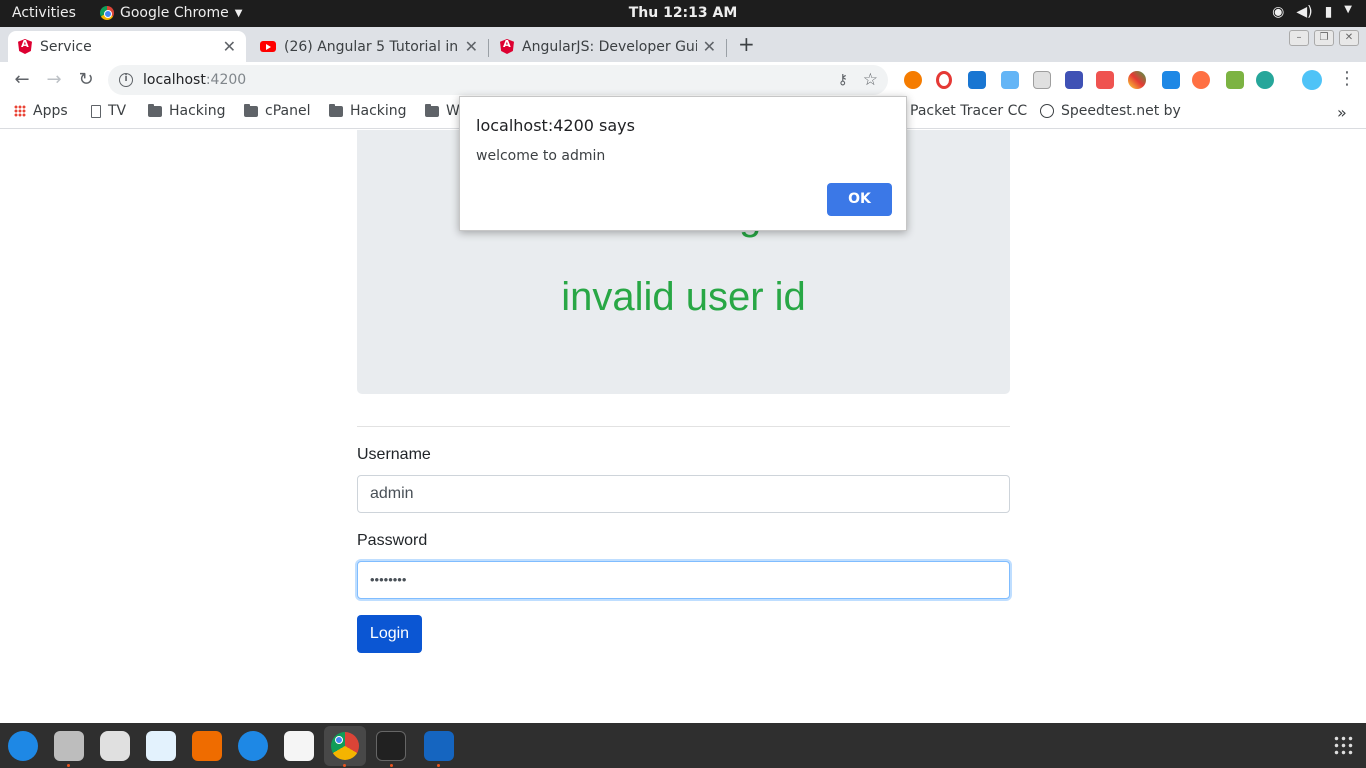 The width and height of the screenshot is (1366, 768). I want to click on back-button: ←, so click(22, 80).